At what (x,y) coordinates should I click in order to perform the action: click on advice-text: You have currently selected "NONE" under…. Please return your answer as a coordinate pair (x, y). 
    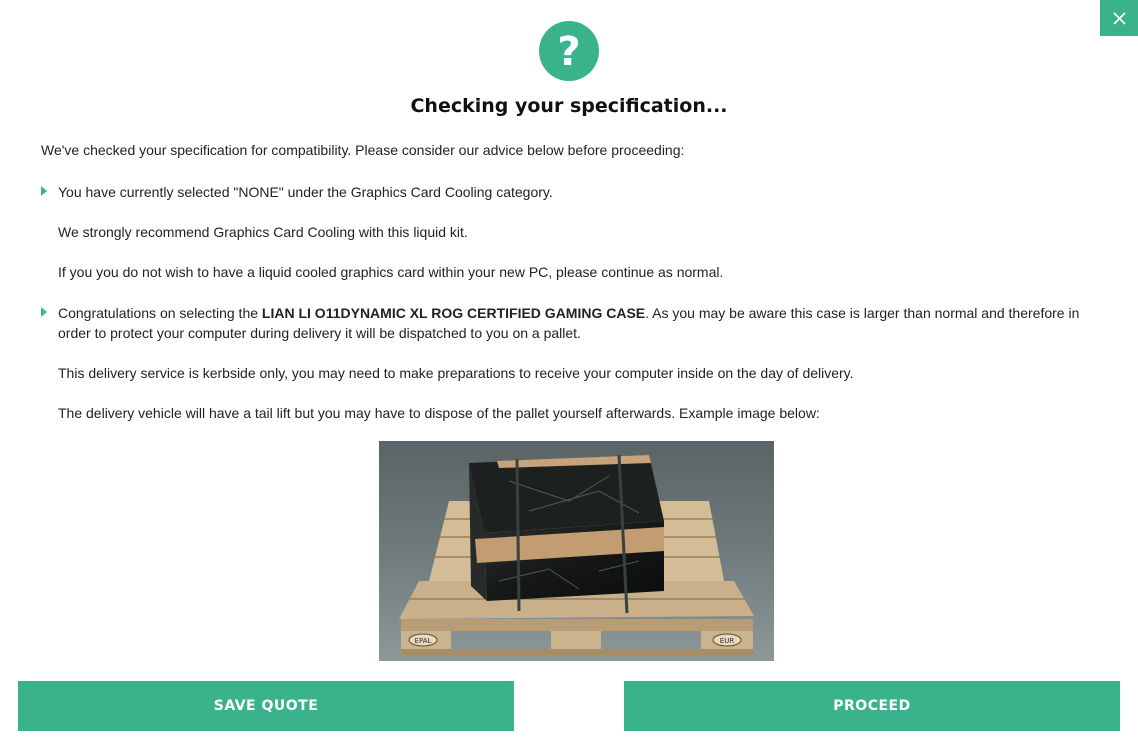
    Looking at the image, I should click on (305, 192).